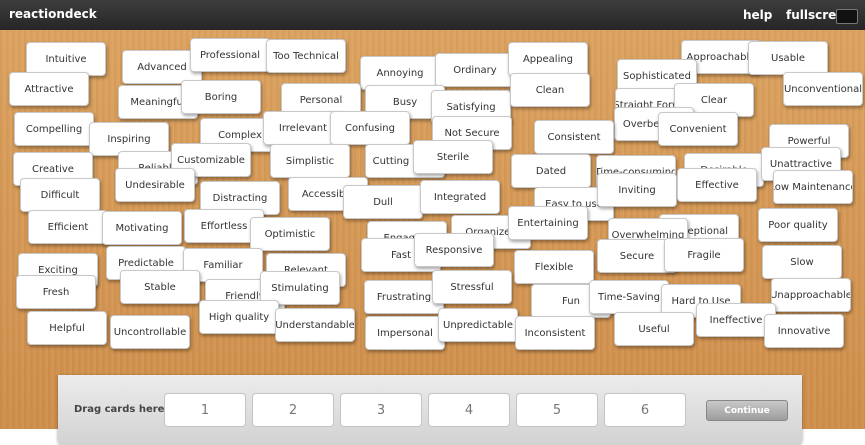 This screenshot has height=445, width=865. Describe the element at coordinates (290, 234) in the screenshot. I see `word-card: Optimistic` at that location.